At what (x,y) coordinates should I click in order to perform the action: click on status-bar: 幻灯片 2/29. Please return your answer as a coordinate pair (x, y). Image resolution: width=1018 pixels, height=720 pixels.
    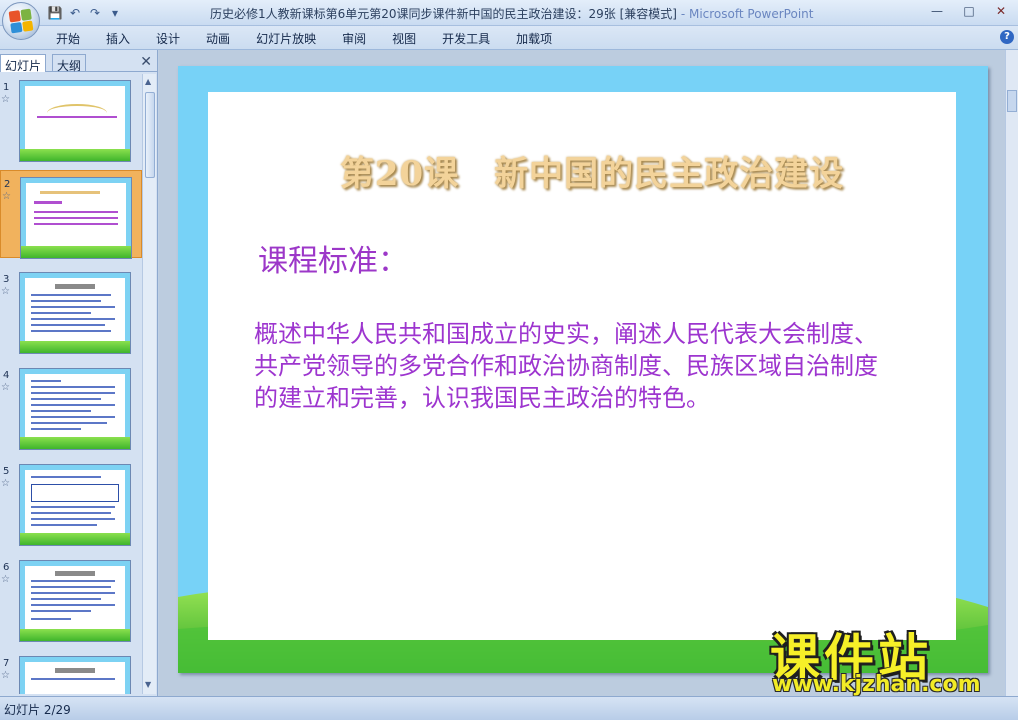
    Looking at the image, I should click on (509, 708).